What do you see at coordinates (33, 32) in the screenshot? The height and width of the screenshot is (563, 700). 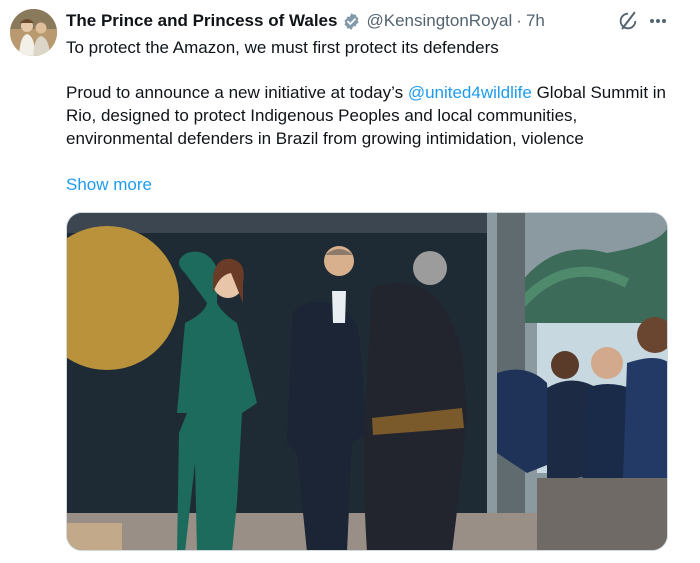 I see `avatar` at bounding box center [33, 32].